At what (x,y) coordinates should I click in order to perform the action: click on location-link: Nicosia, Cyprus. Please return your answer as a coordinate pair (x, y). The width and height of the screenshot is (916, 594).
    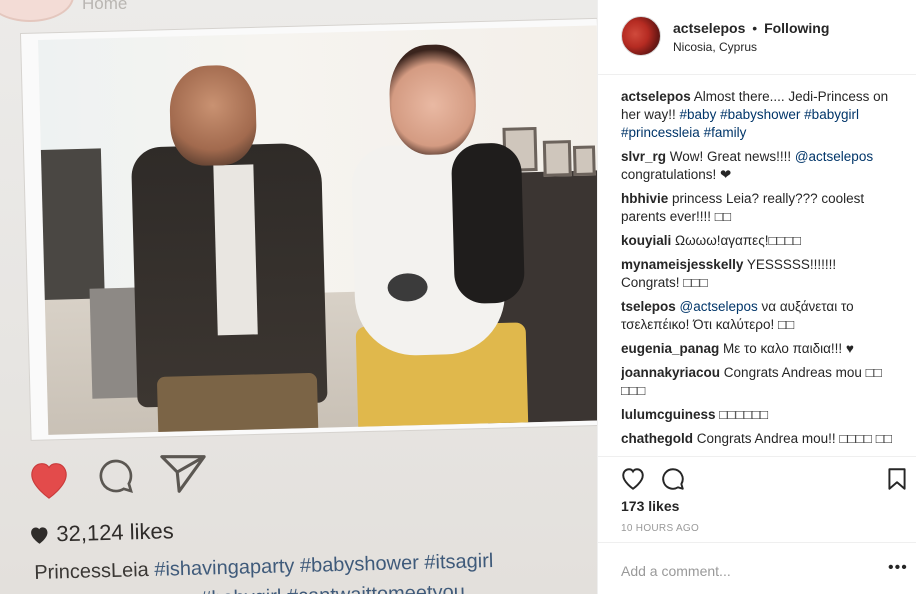
    Looking at the image, I should click on (715, 47).